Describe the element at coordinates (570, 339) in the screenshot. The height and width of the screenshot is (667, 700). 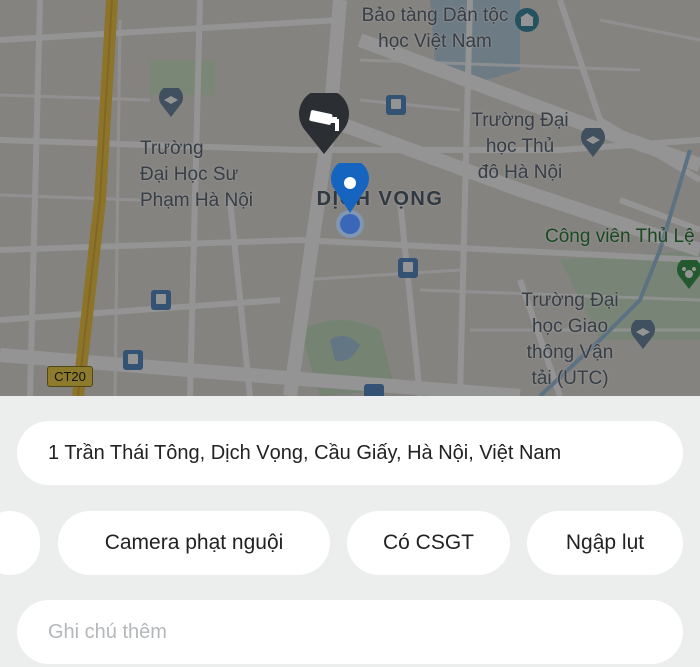
I see `map-label-transport-university: Trường Đại học Giao thông Vận tải (UTC)` at that location.